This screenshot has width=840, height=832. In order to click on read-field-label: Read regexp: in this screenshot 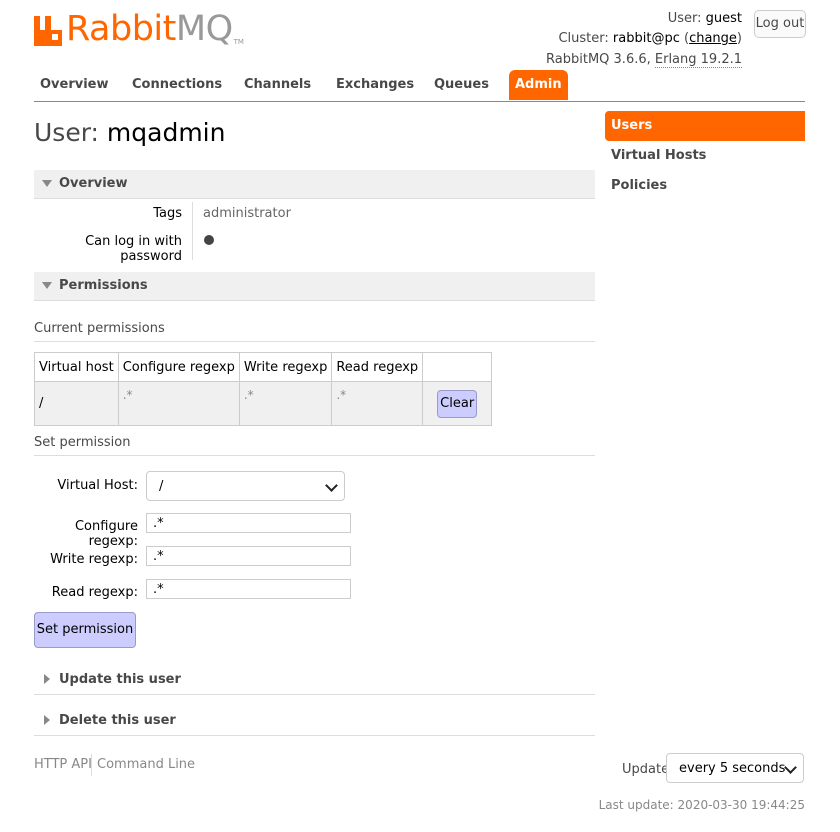, I will do `click(94, 592)`.